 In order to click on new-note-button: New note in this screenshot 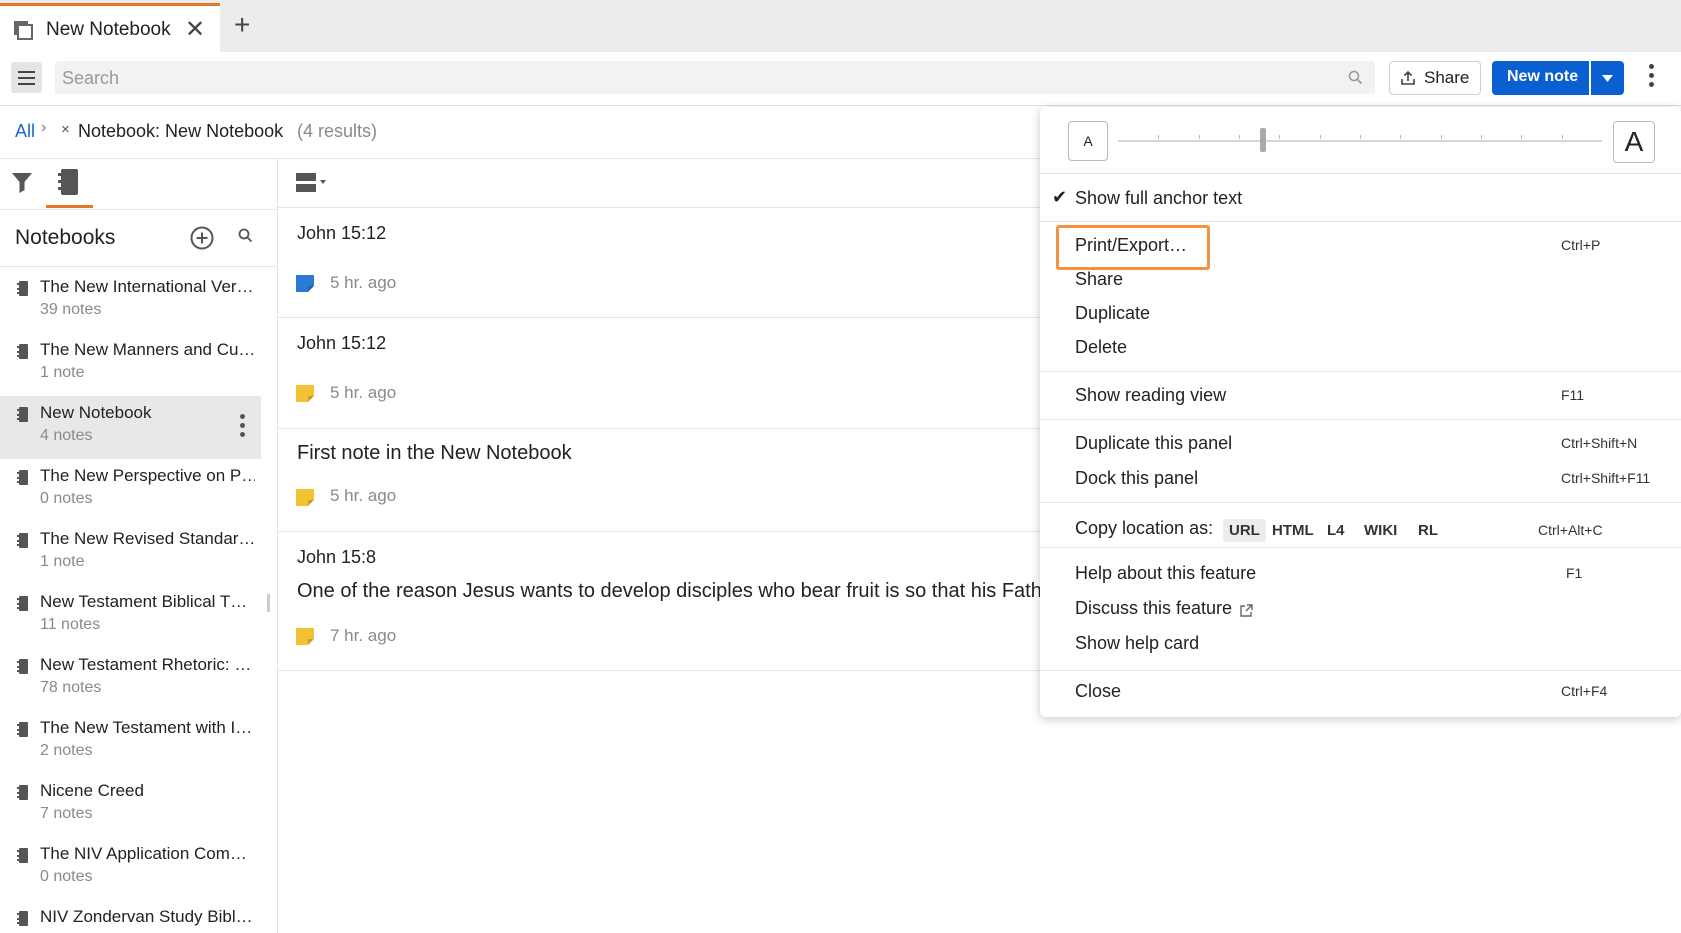, I will do `click(1540, 78)`.